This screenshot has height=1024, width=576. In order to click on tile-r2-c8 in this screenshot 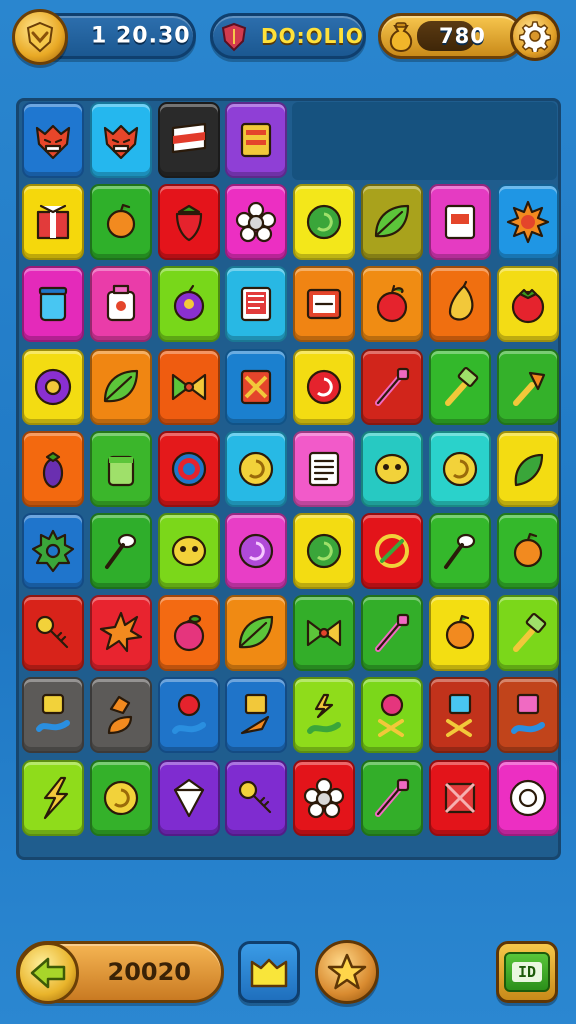, I will do `click(527, 222)`.